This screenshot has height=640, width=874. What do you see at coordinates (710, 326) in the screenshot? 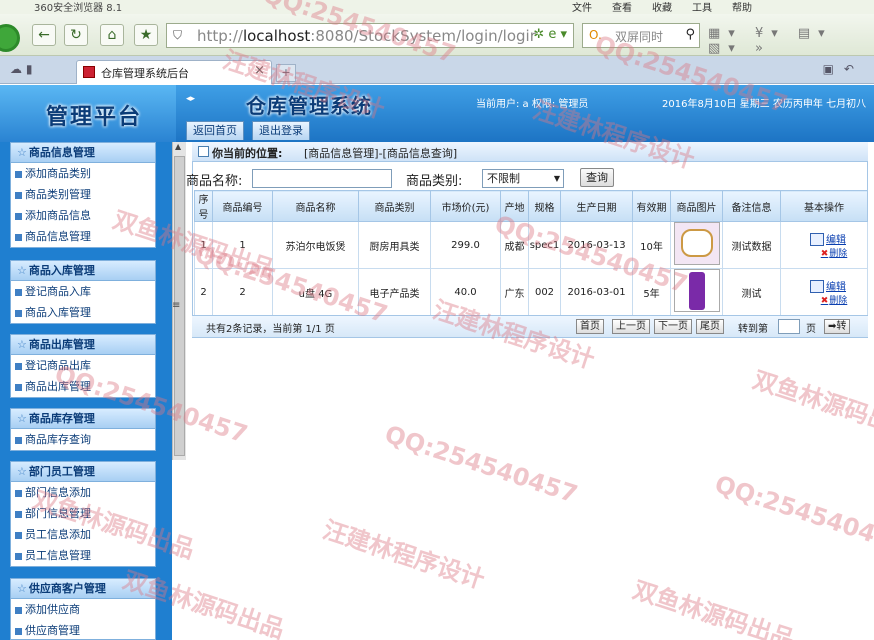
I see `last-page-button: 尾页` at bounding box center [710, 326].